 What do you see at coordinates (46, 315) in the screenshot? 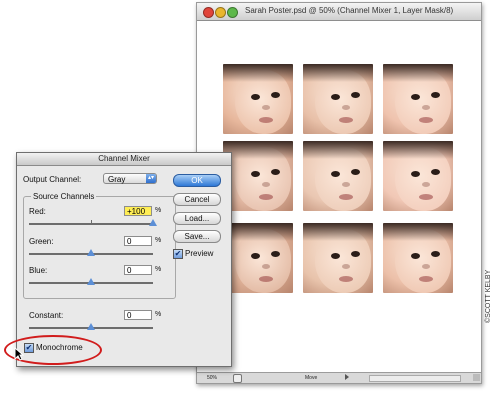
I see `constant-label: Constant:` at bounding box center [46, 315].